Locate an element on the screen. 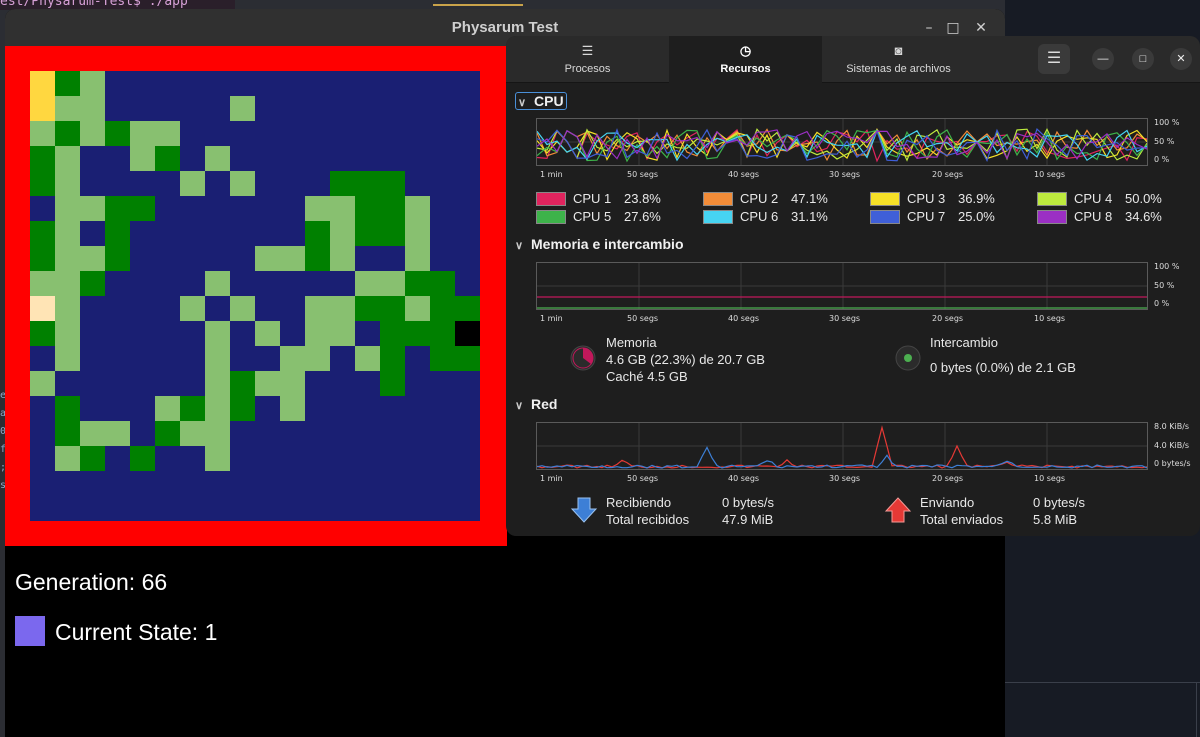 Image resolution: width=1200 pixels, height=737 pixels. rate-label: 0 bytes/s is located at coordinates (1172, 463).